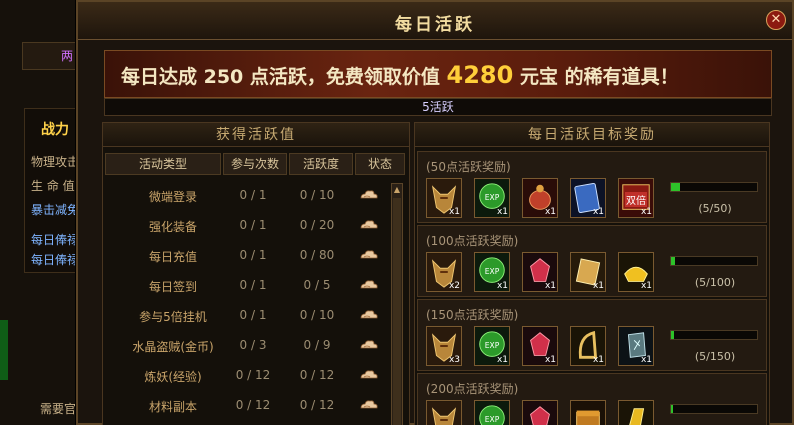  I want to click on activity-name: 材料副本, so click(172, 407).